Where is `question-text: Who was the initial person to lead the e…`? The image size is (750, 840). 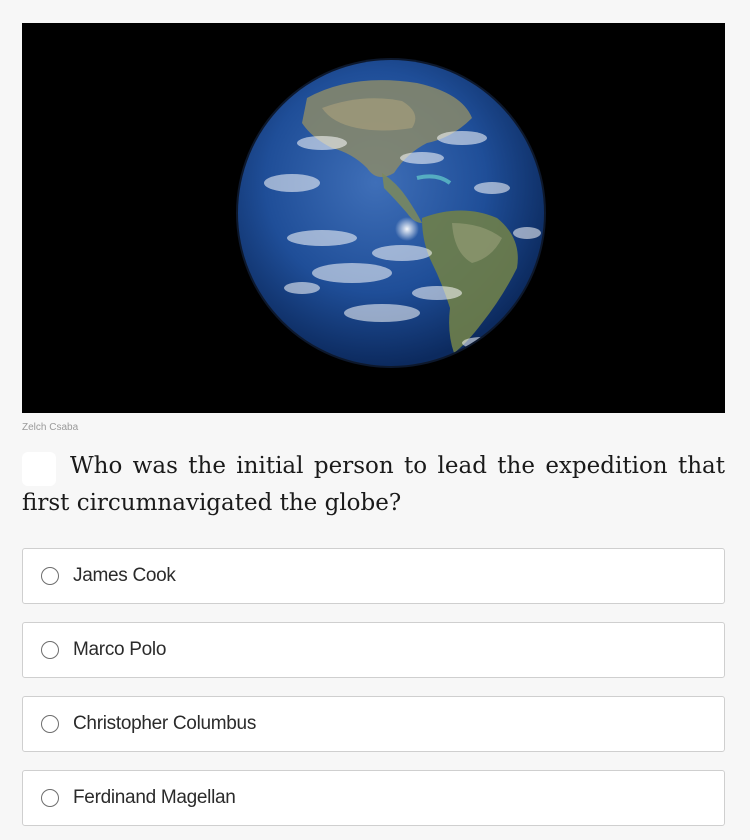 question-text: Who was the initial person to lead the e… is located at coordinates (373, 484).